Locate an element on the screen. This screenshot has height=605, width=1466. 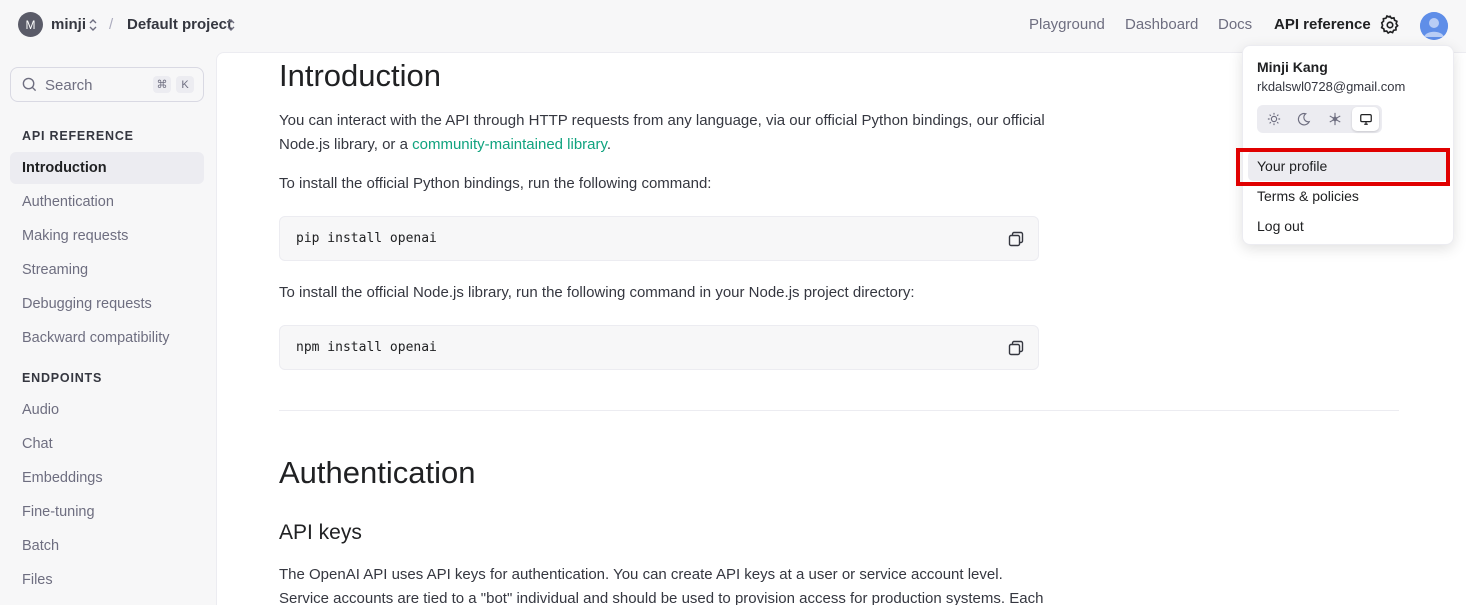
sidebar-heading-endpoints: ENDPOINTS is located at coordinates (62, 378).